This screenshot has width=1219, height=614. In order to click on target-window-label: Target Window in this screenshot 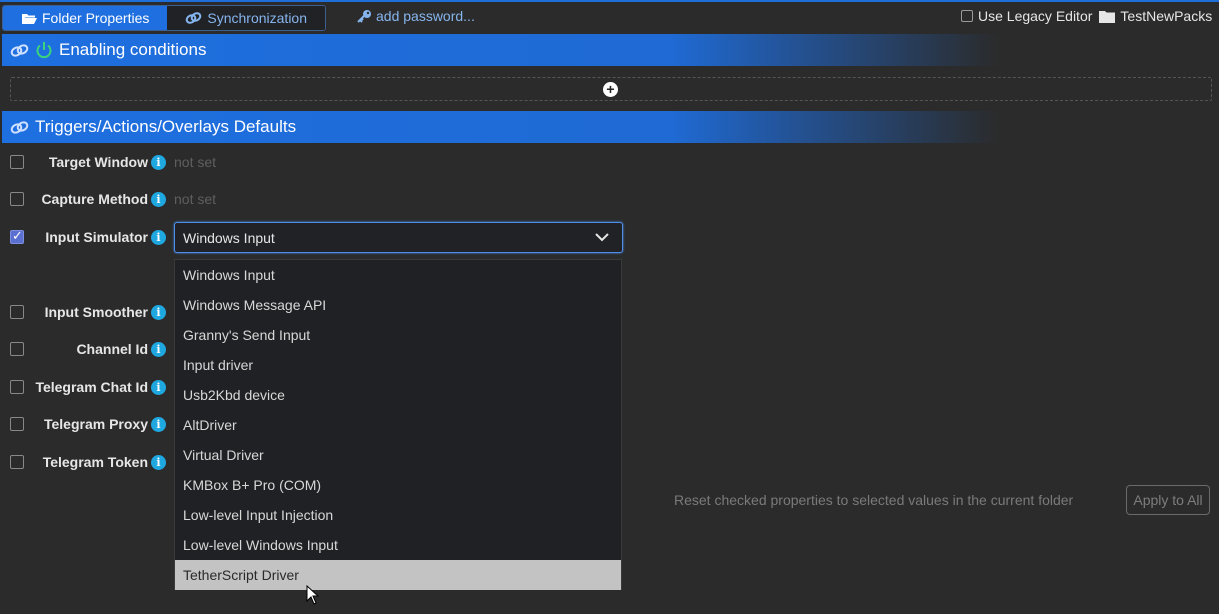, I will do `click(98, 162)`.